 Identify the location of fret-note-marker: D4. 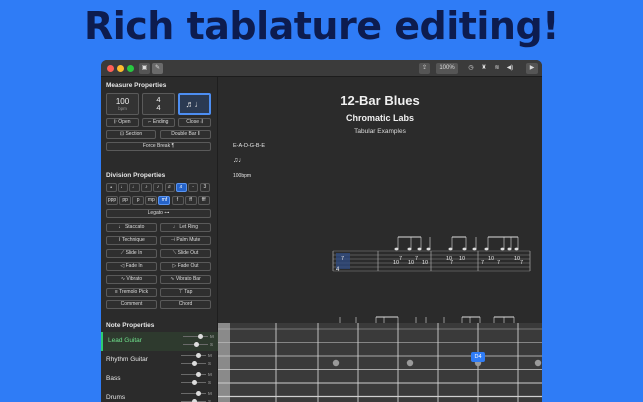
(478, 357).